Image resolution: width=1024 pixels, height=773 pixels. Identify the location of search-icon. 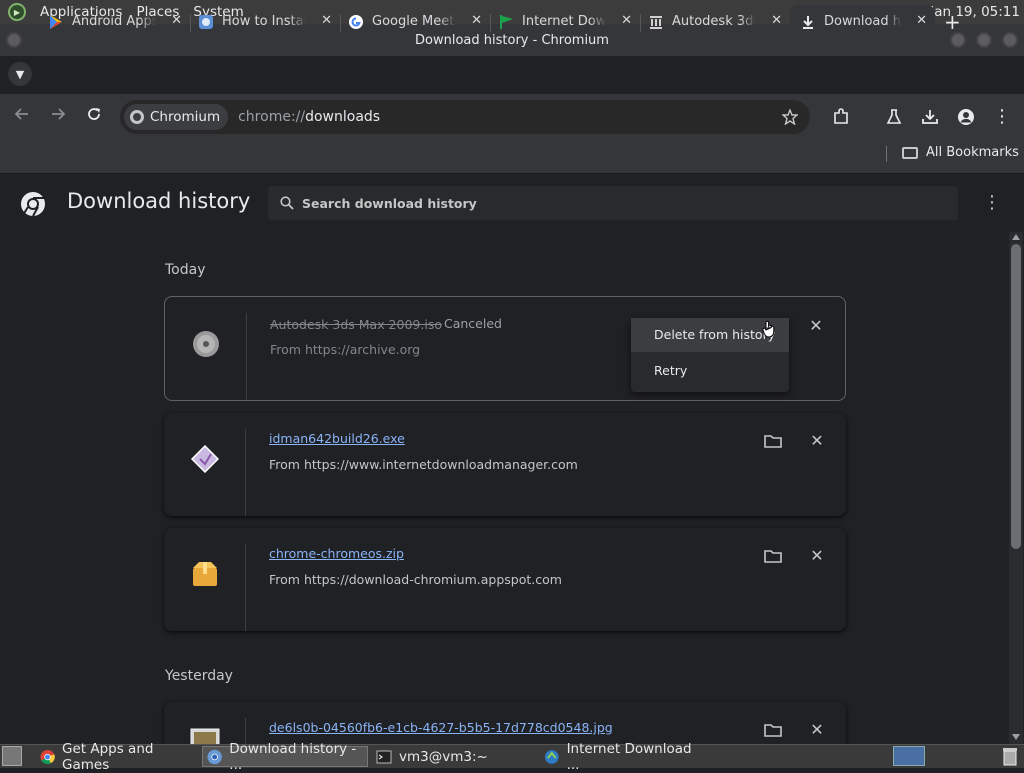
(287, 203).